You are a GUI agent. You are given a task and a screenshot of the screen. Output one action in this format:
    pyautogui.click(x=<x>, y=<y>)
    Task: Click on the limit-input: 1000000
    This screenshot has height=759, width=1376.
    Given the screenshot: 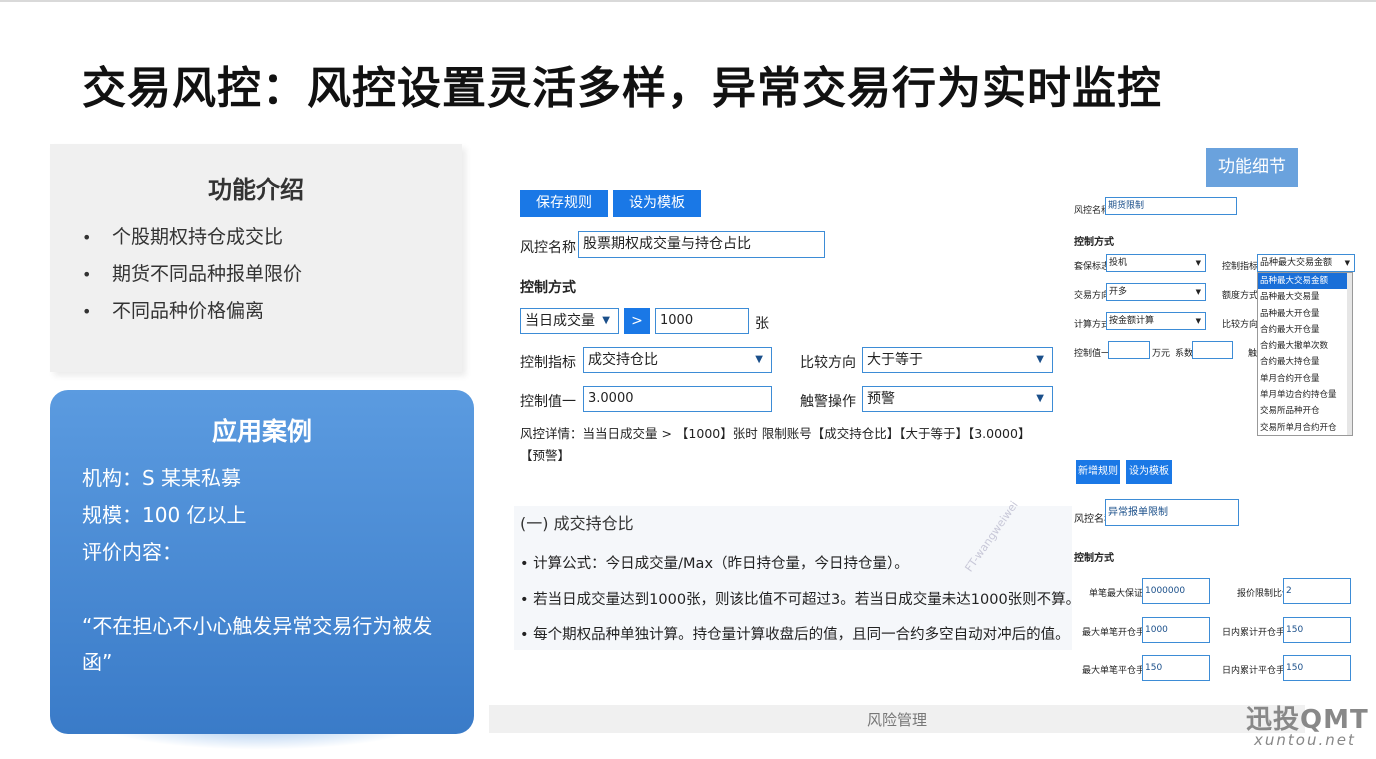 What is the action you would take?
    pyautogui.click(x=1176, y=591)
    